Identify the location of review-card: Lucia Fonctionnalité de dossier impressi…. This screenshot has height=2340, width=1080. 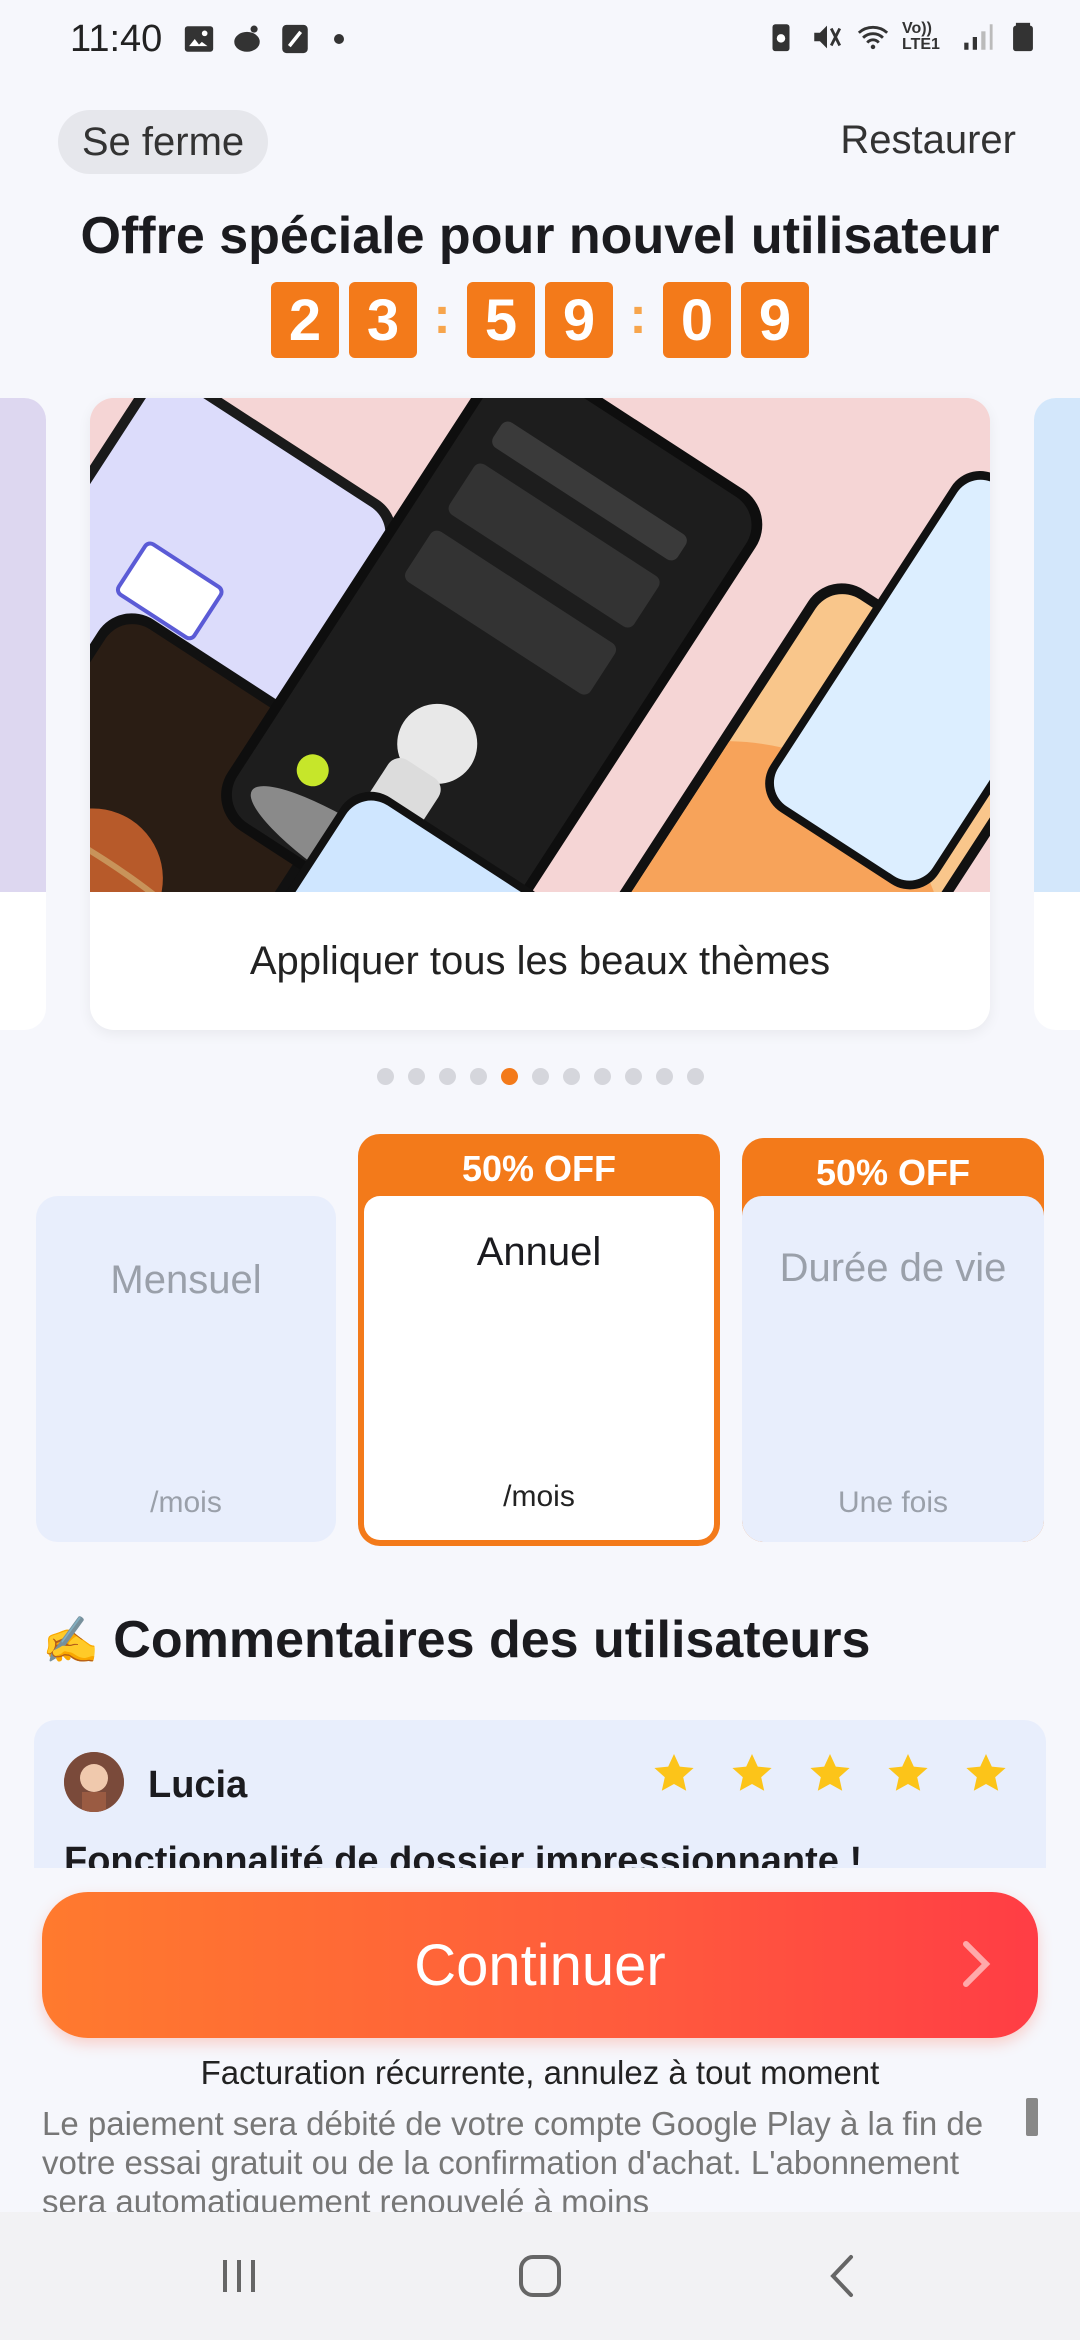
(540, 1794).